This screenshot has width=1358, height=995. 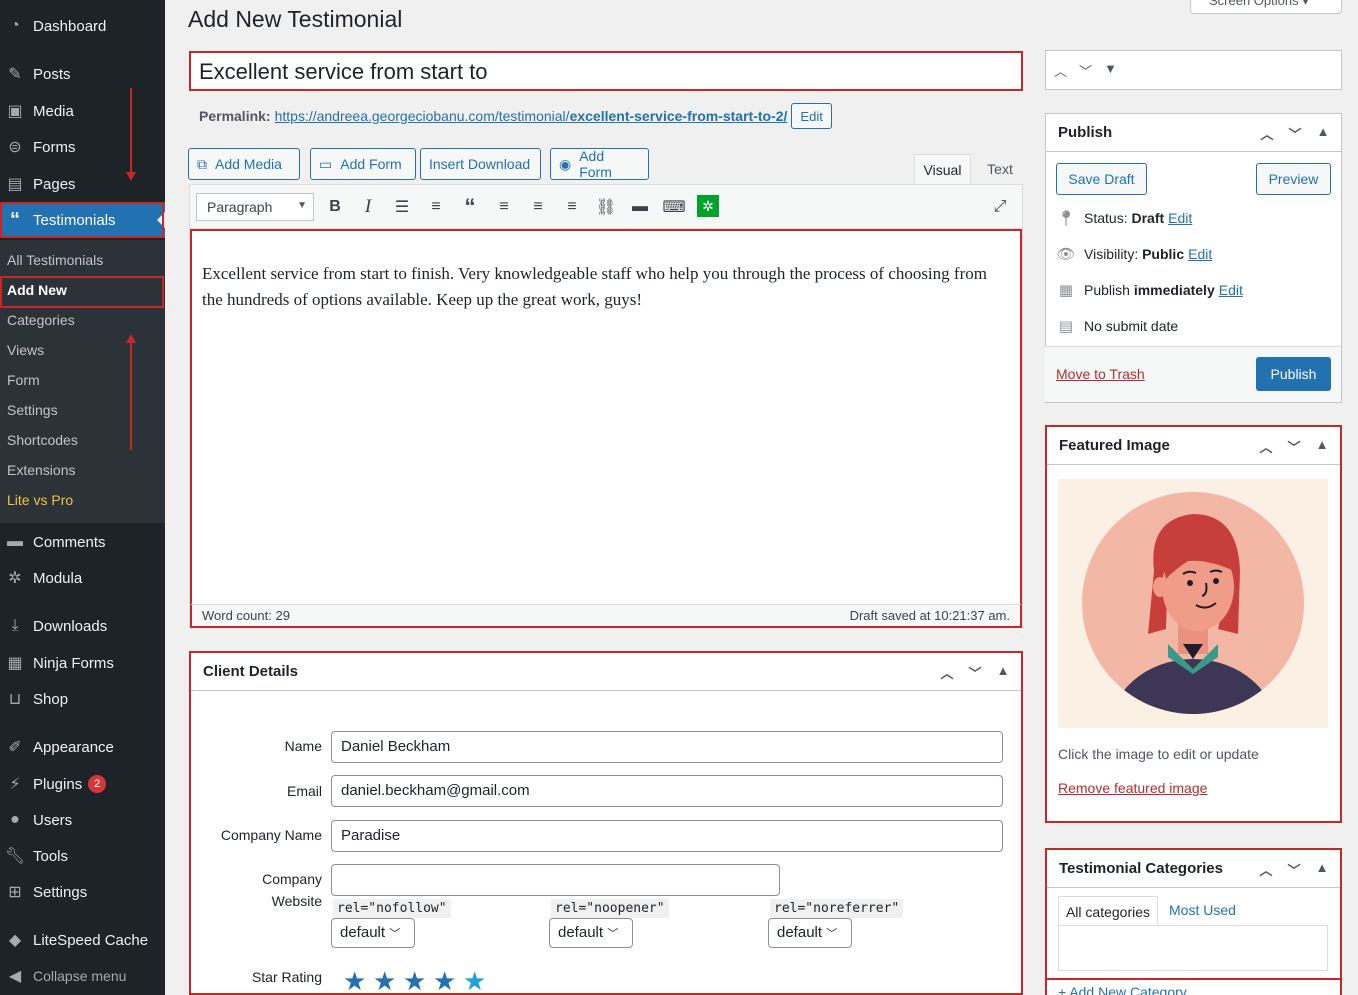 I want to click on screen-options-button: Screen Options ▾, so click(x=1266, y=7).